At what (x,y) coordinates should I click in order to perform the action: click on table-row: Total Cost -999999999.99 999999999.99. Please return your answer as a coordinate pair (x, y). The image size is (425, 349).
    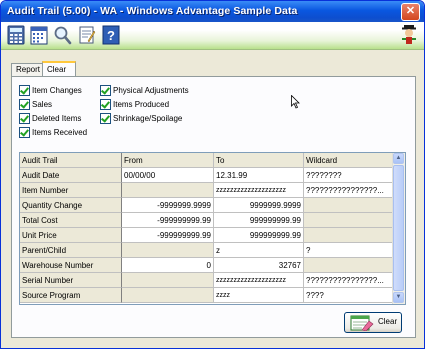
    Looking at the image, I should click on (206, 220).